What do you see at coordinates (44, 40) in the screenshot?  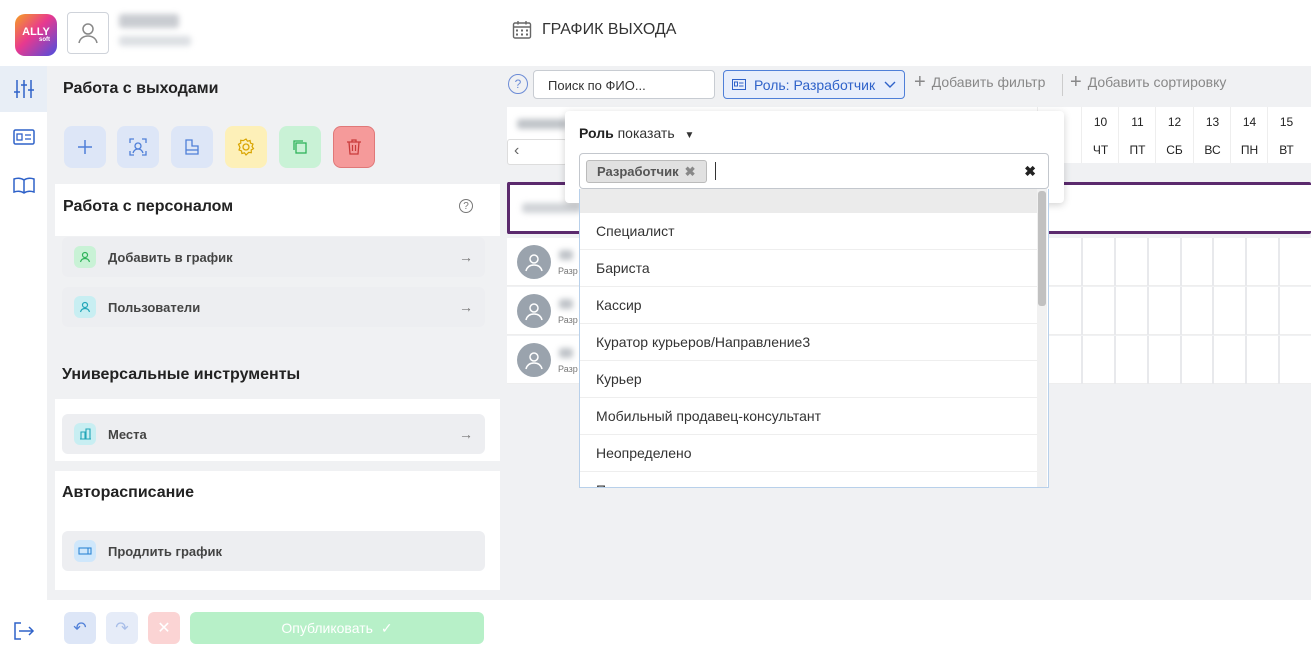 I see `logo-subtext: soft` at bounding box center [44, 40].